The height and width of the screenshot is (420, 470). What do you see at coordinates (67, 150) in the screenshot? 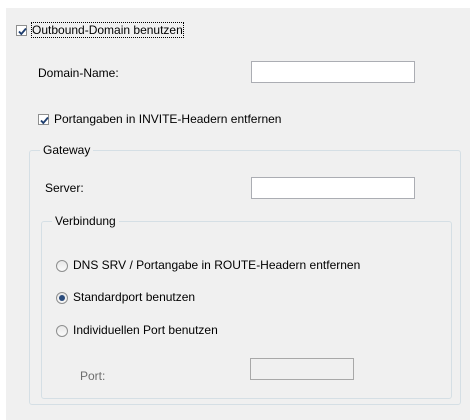
I see `gateway-legend: Gateway` at bounding box center [67, 150].